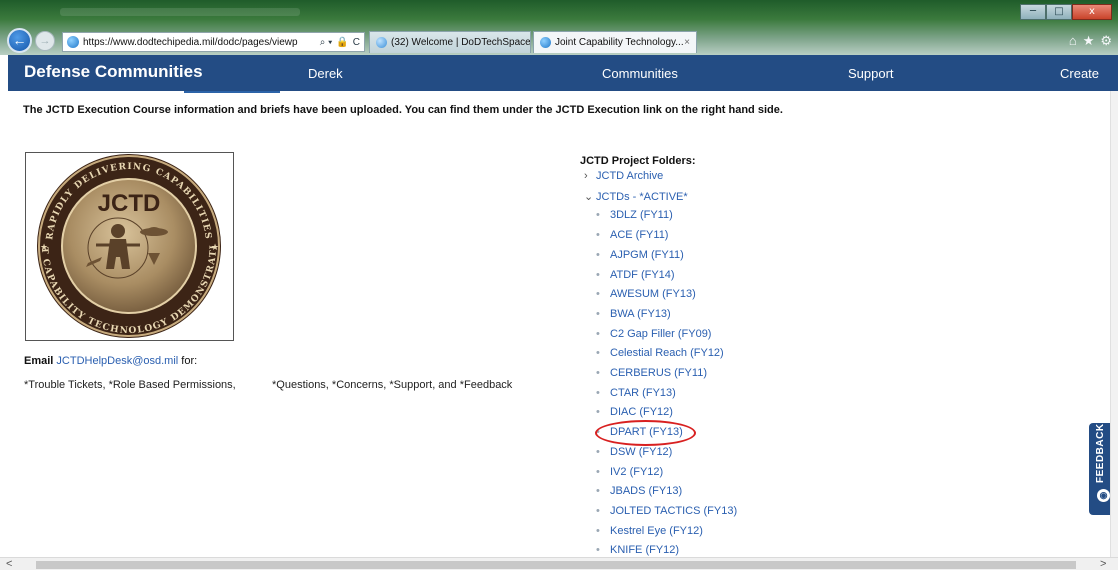 The height and width of the screenshot is (570, 1118). What do you see at coordinates (326, 42) in the screenshot?
I see `search-dropdown-icon: ⌕ ▾` at bounding box center [326, 42].